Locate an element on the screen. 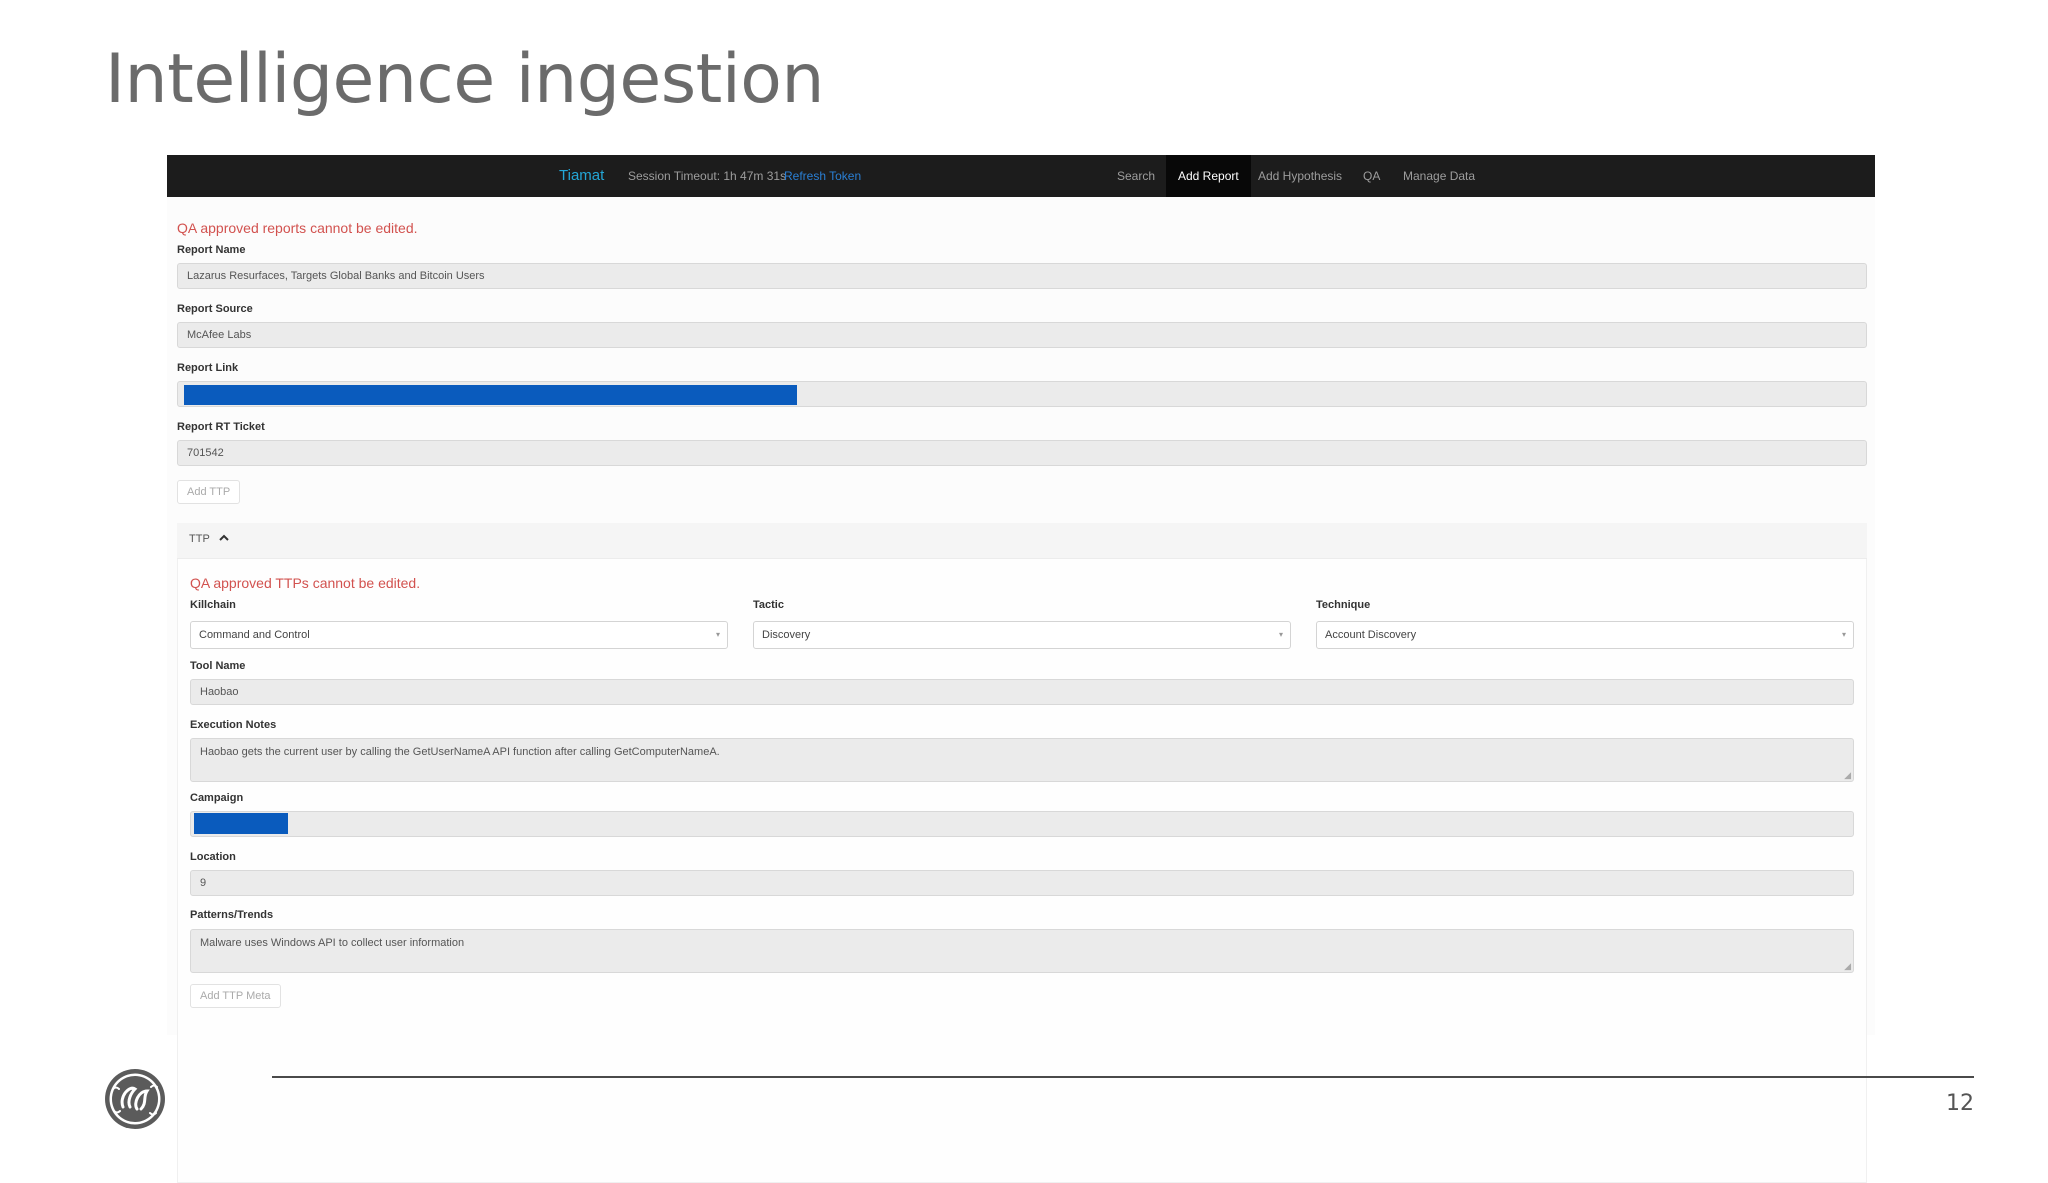  nav-add-hypothesis: Add Hypothesis is located at coordinates (1300, 176).